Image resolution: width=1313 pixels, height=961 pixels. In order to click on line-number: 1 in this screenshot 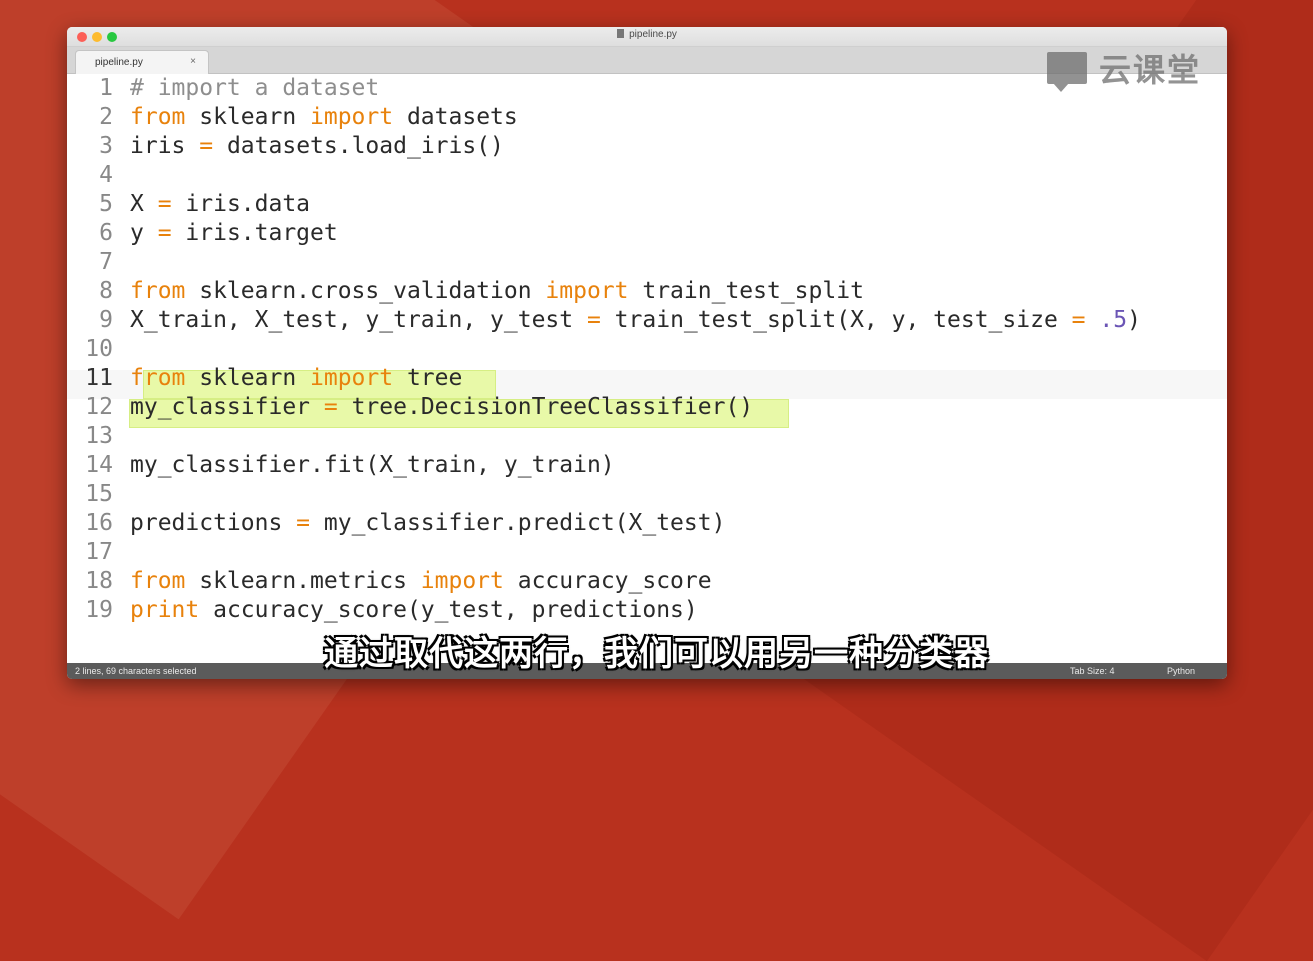, I will do `click(106, 88)`.